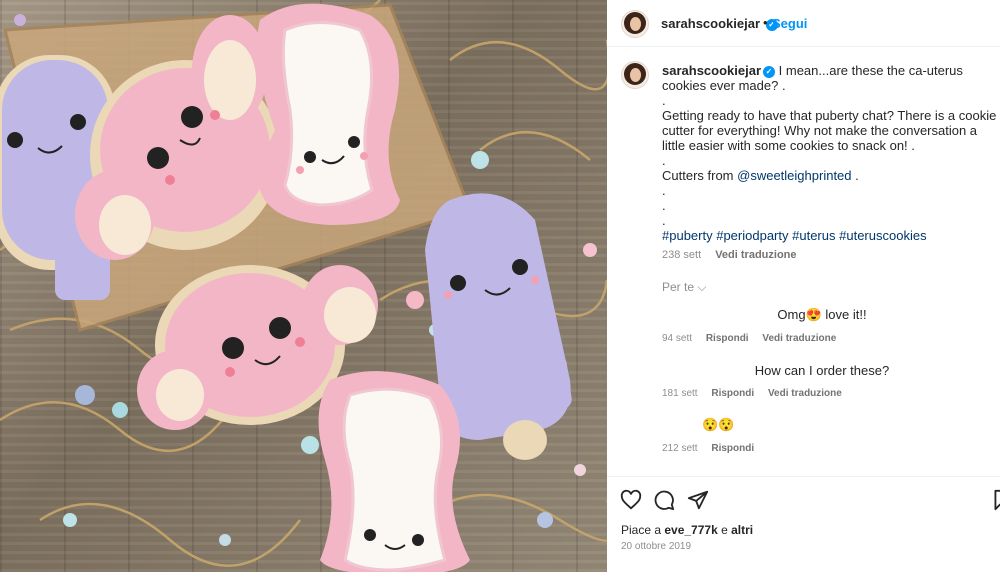 This screenshot has height=573, width=1000. Describe the element at coordinates (822, 370) in the screenshot. I see `comment-text: How can I order these?` at that location.